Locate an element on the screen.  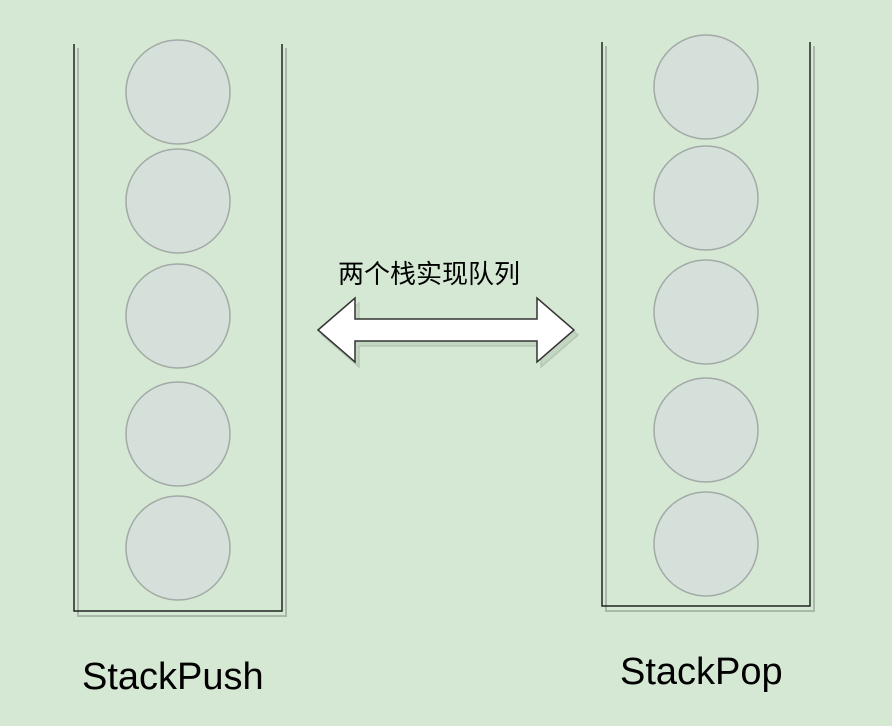
arrow-caption: 两个栈实现队列 is located at coordinates (429, 275).